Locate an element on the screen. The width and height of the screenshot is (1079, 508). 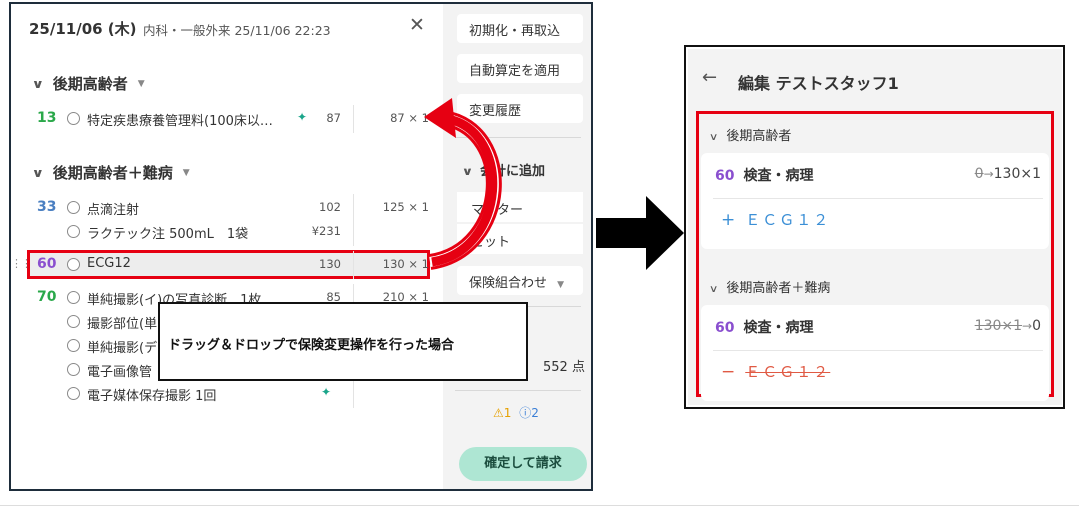
right-arrow-icon is located at coordinates (640, 233).